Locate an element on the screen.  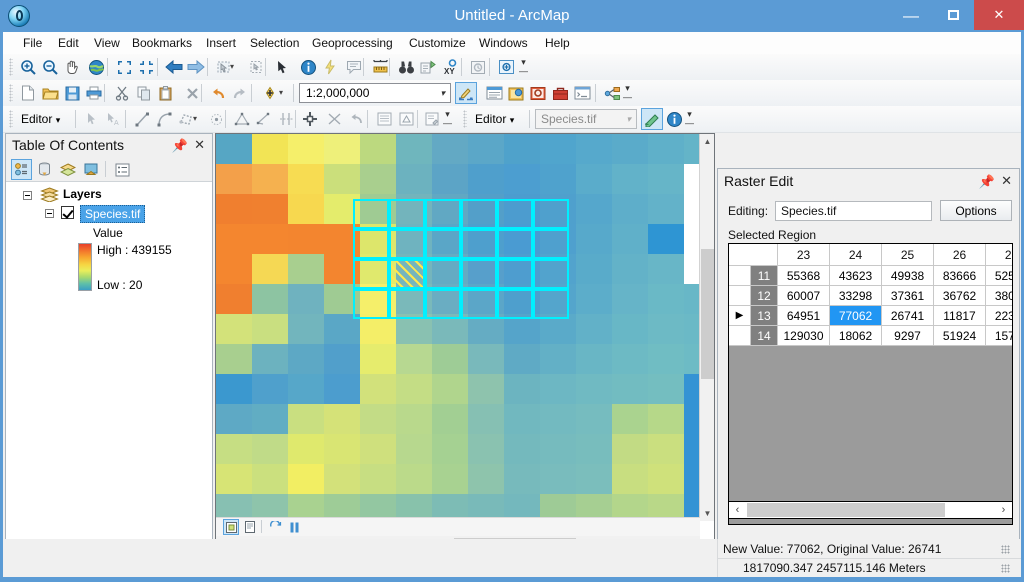
grid-row-indicator-cell is located at coordinates (740, 336).